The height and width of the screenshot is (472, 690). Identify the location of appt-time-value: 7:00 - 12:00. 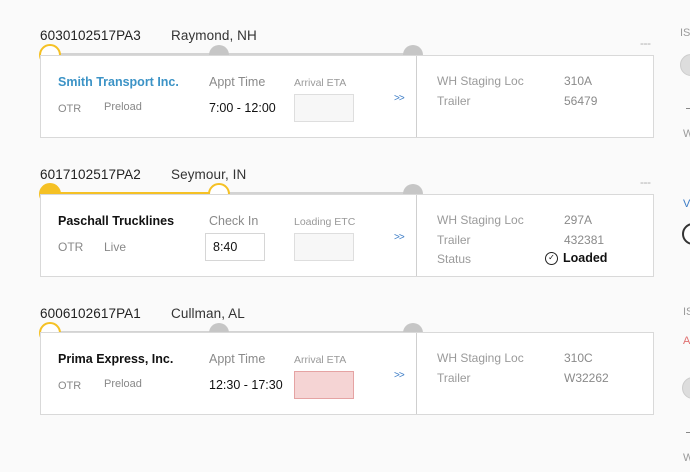
(242, 108).